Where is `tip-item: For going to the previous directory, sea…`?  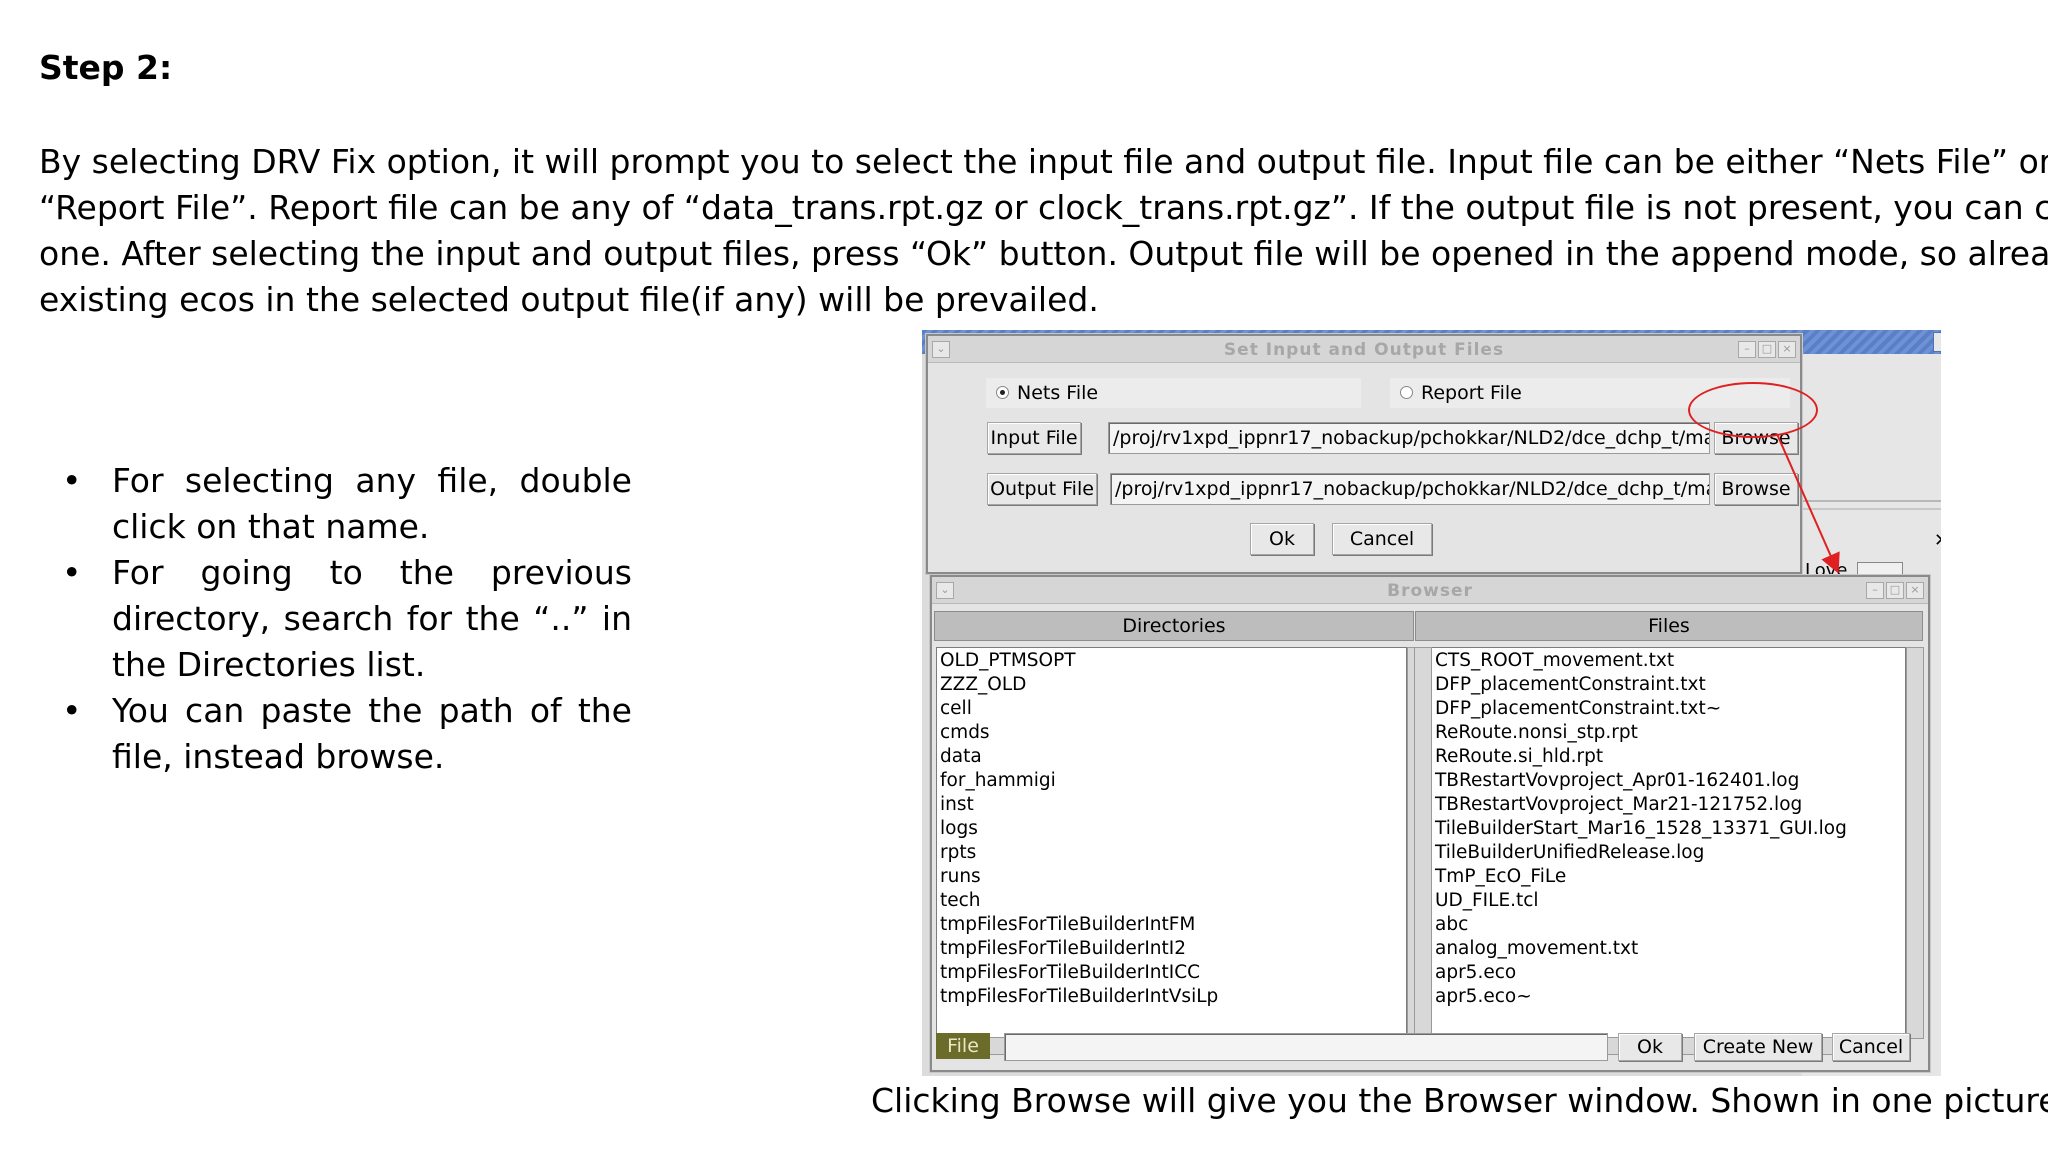 tip-item: For going to the previous directory, sea… is located at coordinates (347, 619).